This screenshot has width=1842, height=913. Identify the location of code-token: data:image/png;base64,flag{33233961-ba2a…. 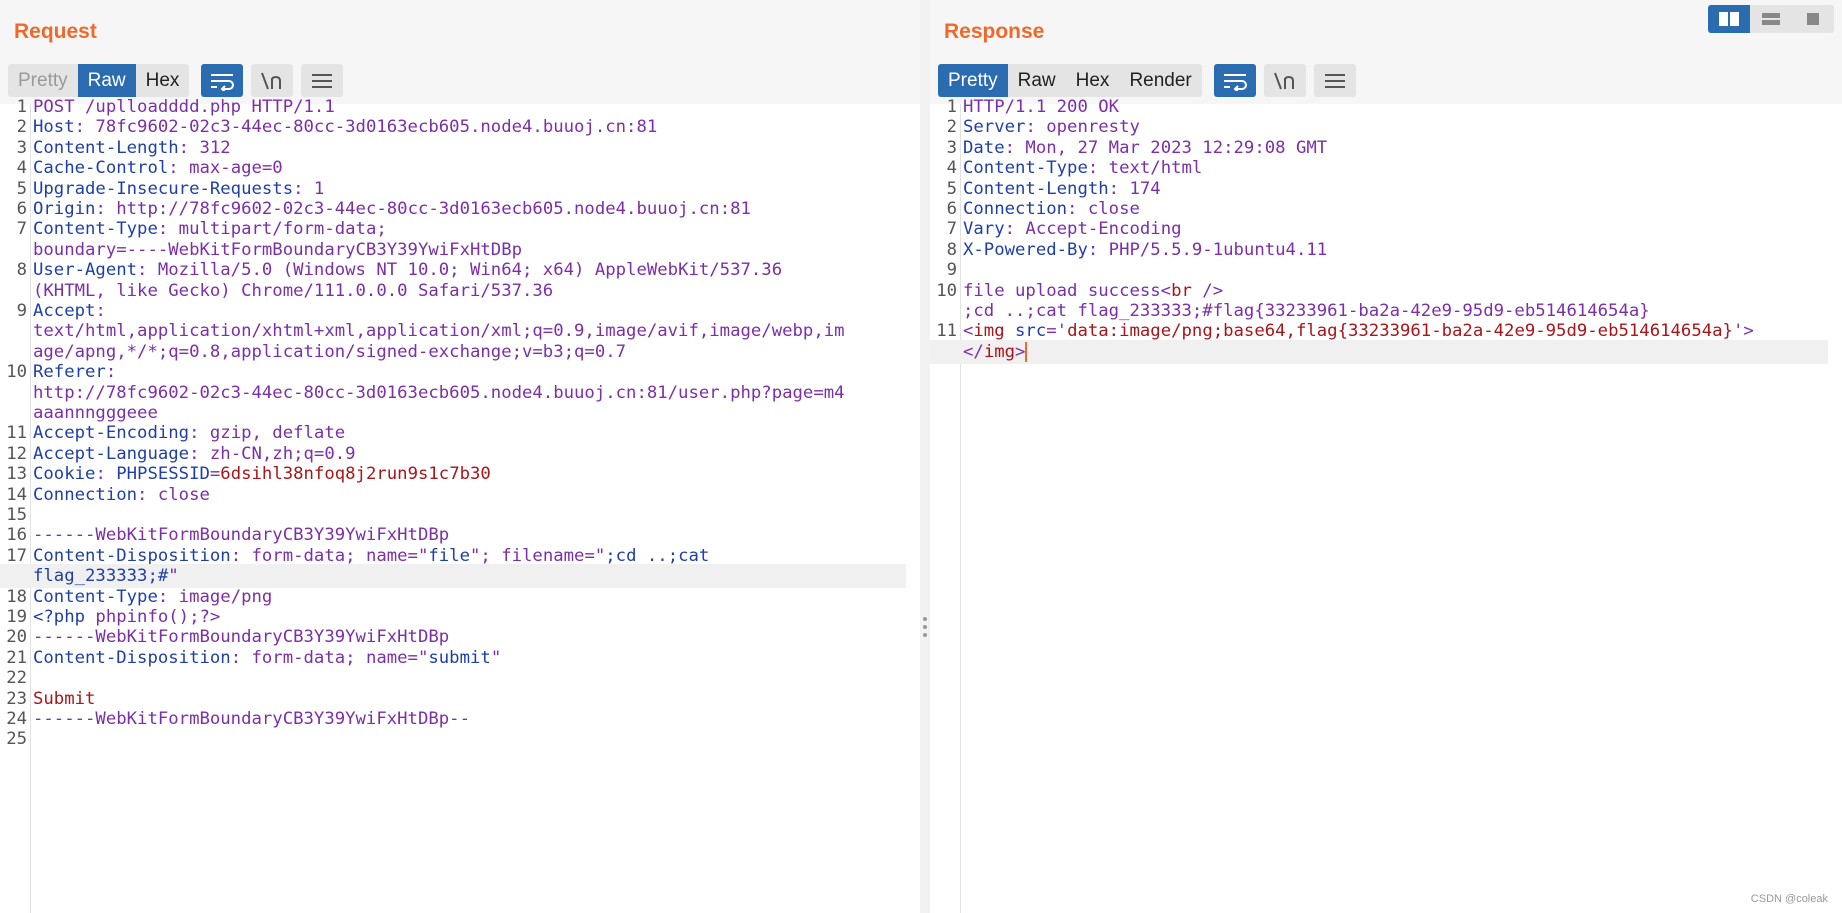
(1400, 331).